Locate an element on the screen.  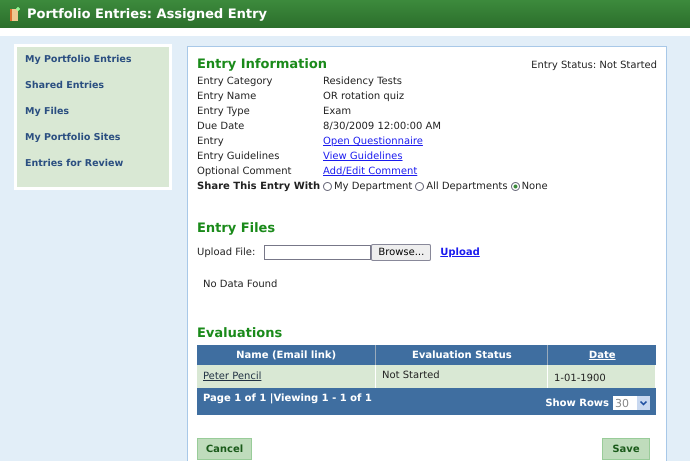
rows-dropdown: 30 is located at coordinates (631, 403).